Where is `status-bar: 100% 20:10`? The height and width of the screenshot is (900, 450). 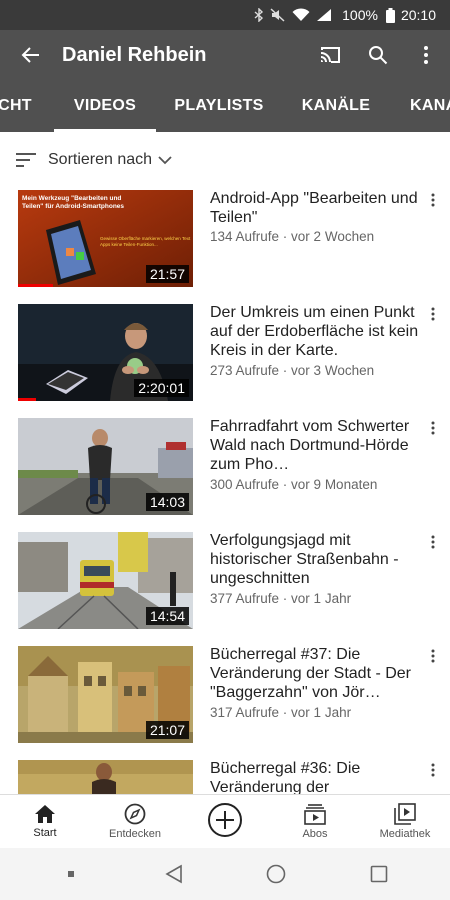
status-bar: 100% 20:10 is located at coordinates (225, 15).